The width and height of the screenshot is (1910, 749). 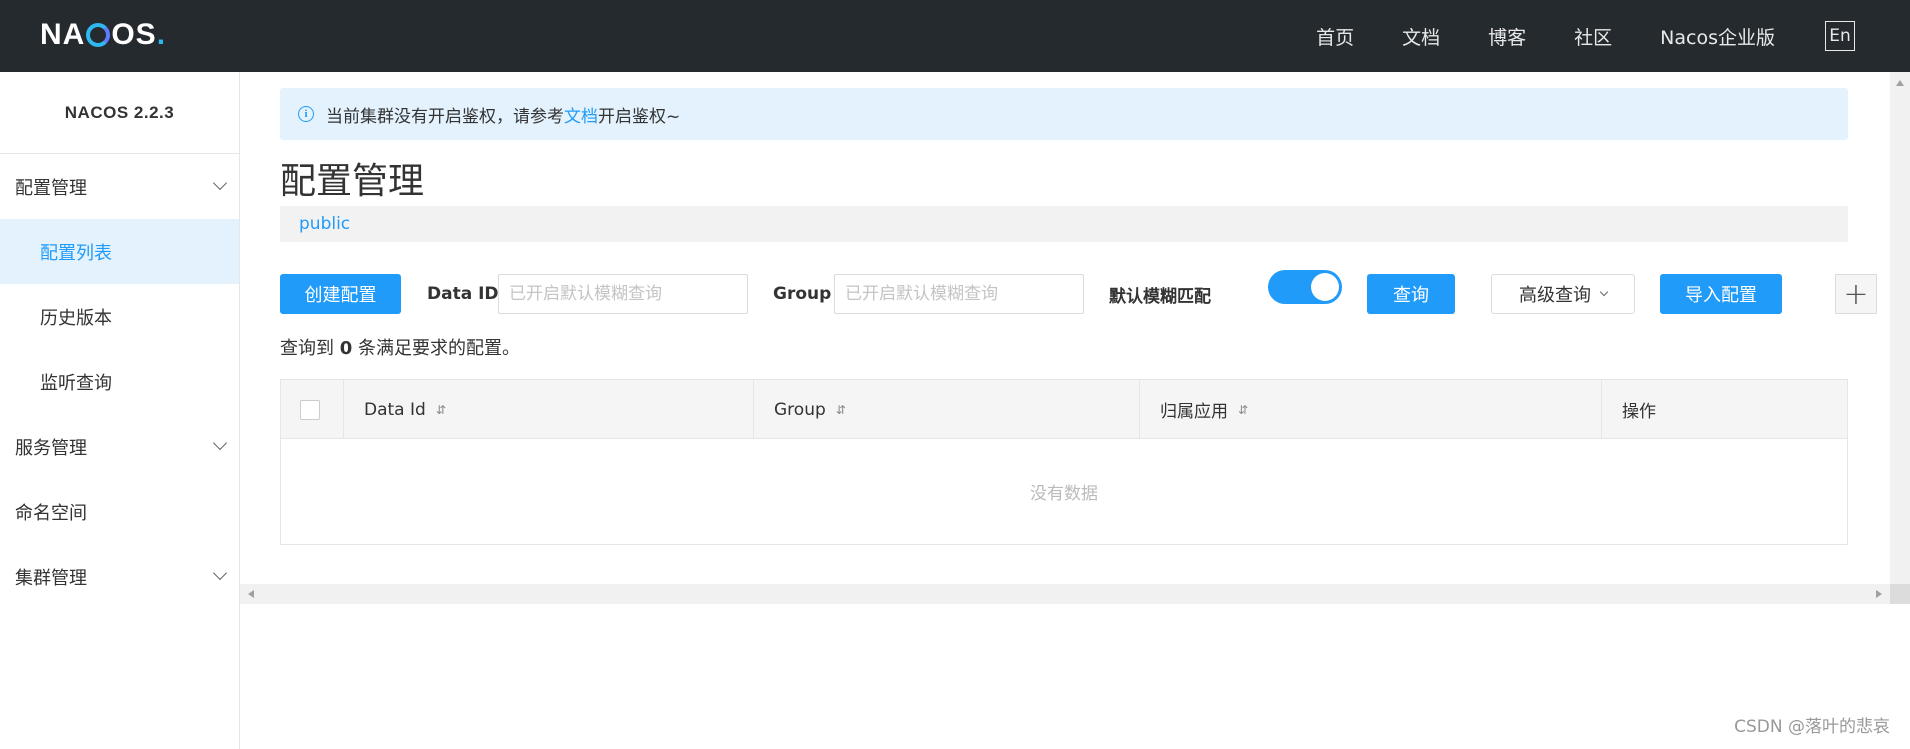 What do you see at coordinates (1856, 294) in the screenshot?
I see `plus-icon: +` at bounding box center [1856, 294].